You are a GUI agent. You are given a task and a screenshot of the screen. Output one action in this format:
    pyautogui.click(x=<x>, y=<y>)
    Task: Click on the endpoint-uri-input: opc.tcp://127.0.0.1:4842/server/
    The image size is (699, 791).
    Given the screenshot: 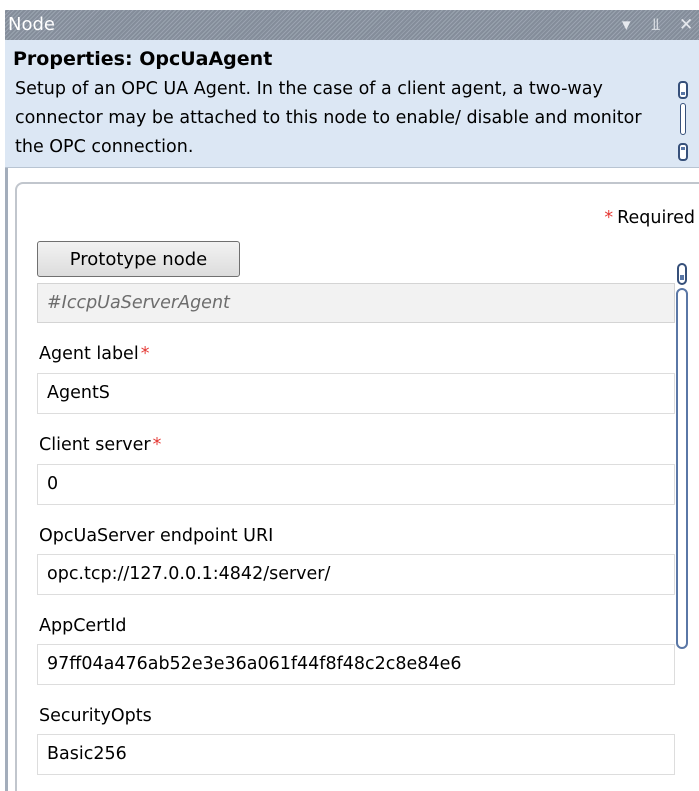 What is the action you would take?
    pyautogui.click(x=356, y=574)
    